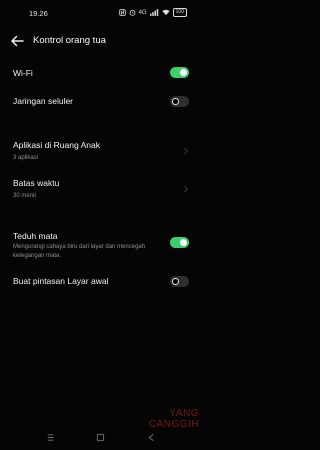  I want to click on battery-indicator: 100, so click(179, 12).